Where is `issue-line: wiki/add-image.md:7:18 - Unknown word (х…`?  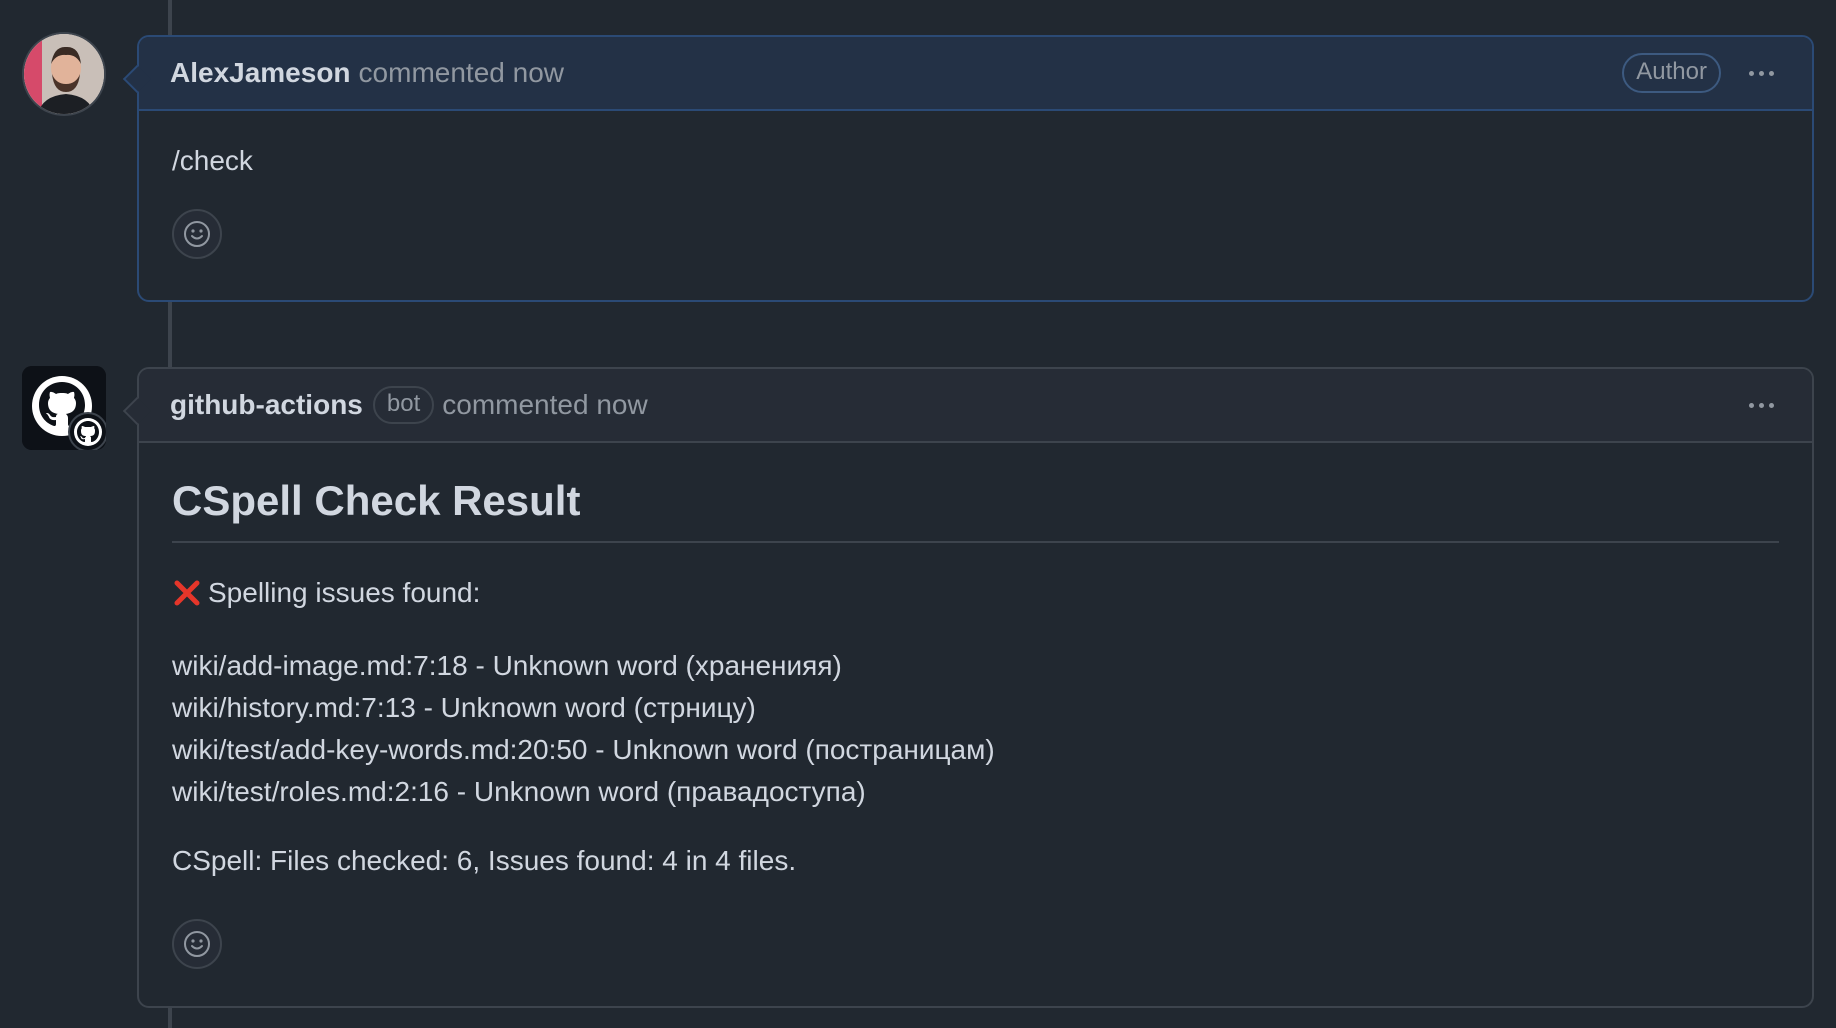
issue-line: wiki/add-image.md:7:18 - Unknown word (х… is located at coordinates (507, 665).